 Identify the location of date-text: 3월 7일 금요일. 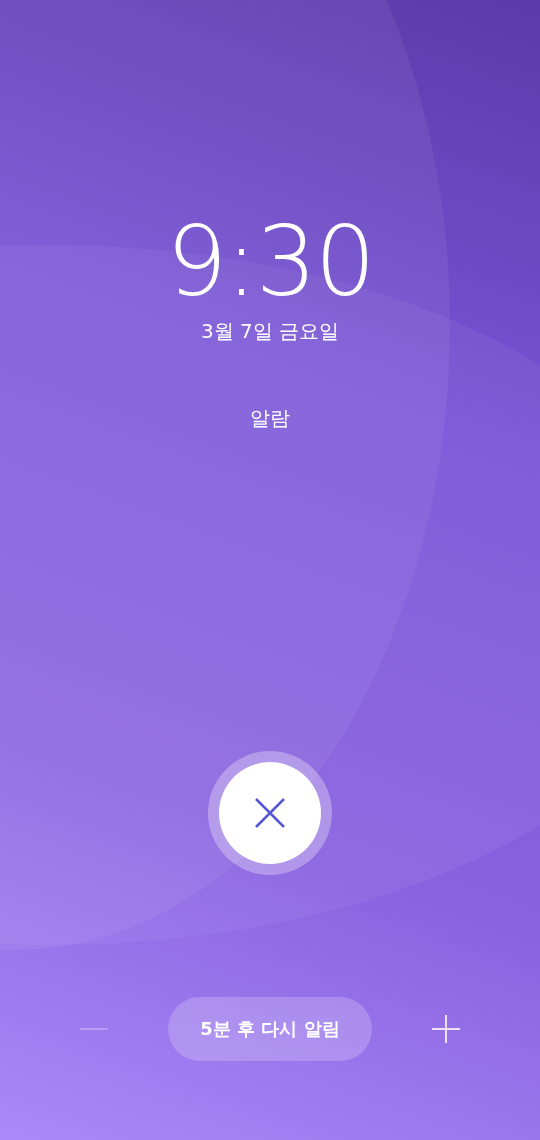
(270, 331).